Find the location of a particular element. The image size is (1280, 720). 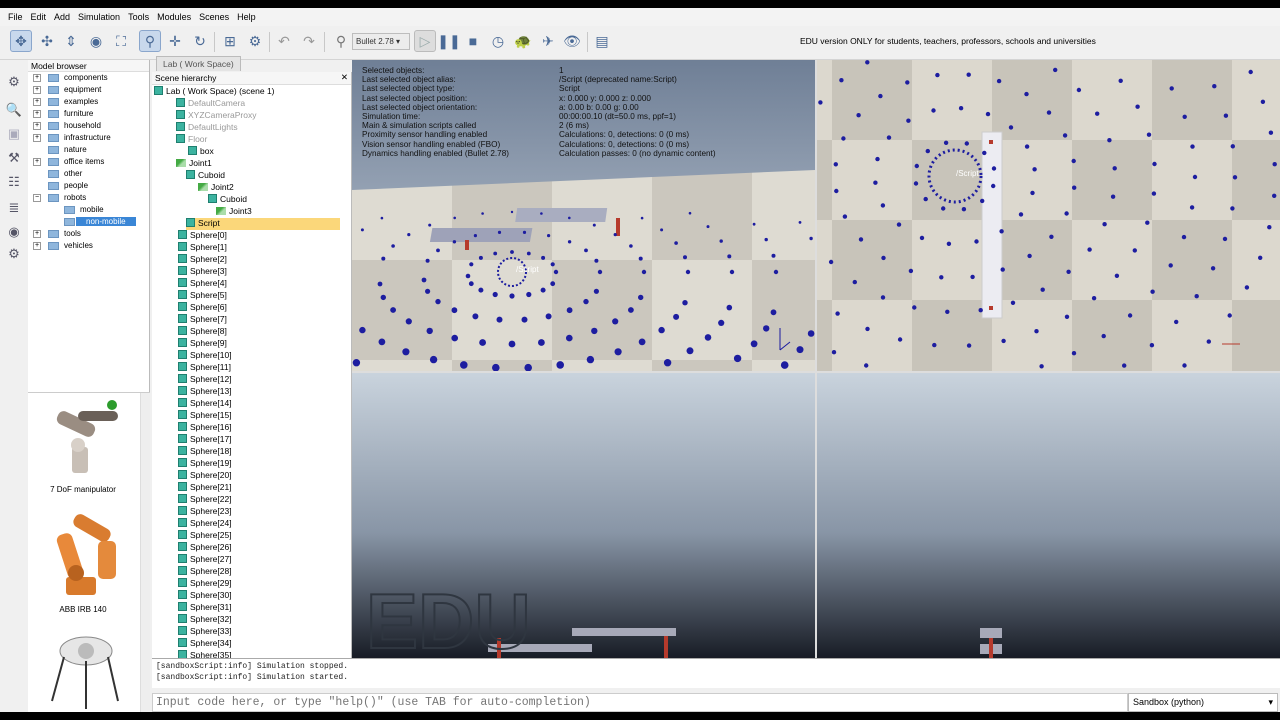

rotate-icon: ⇕ is located at coordinates (71, 41).